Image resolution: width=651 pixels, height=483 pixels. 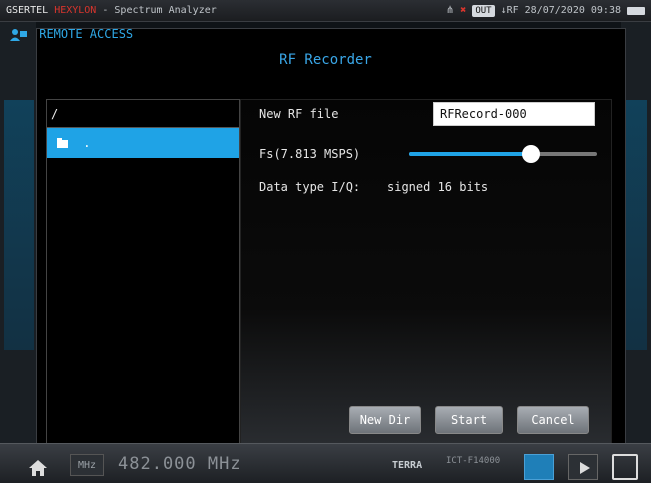 I want to click on sample-rate-label: Fs(7.813 MSPS), so click(x=310, y=154).